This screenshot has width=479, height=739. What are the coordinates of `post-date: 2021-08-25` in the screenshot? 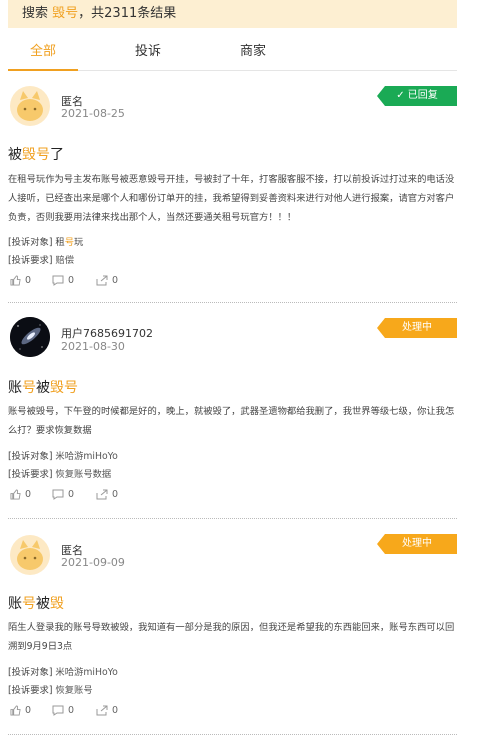 It's located at (93, 113).